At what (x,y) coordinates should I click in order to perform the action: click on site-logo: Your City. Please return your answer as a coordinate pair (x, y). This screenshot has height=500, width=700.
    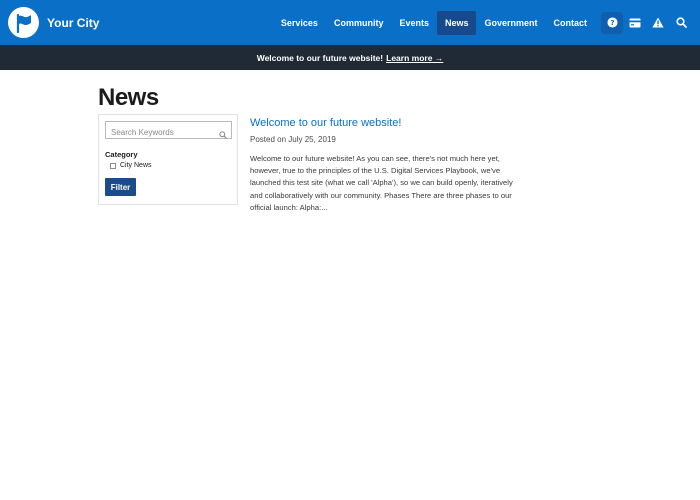
    Looking at the image, I should click on (53, 22).